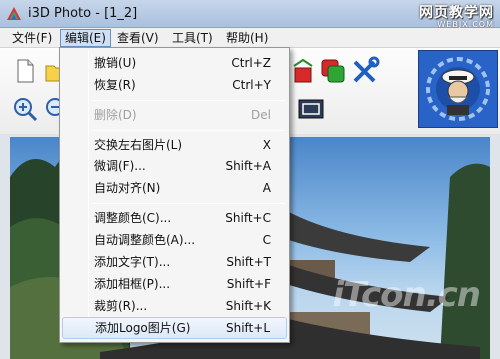  What do you see at coordinates (127, 188) in the screenshot?
I see `menu-item-label: 自动对齐(N)` at bounding box center [127, 188].